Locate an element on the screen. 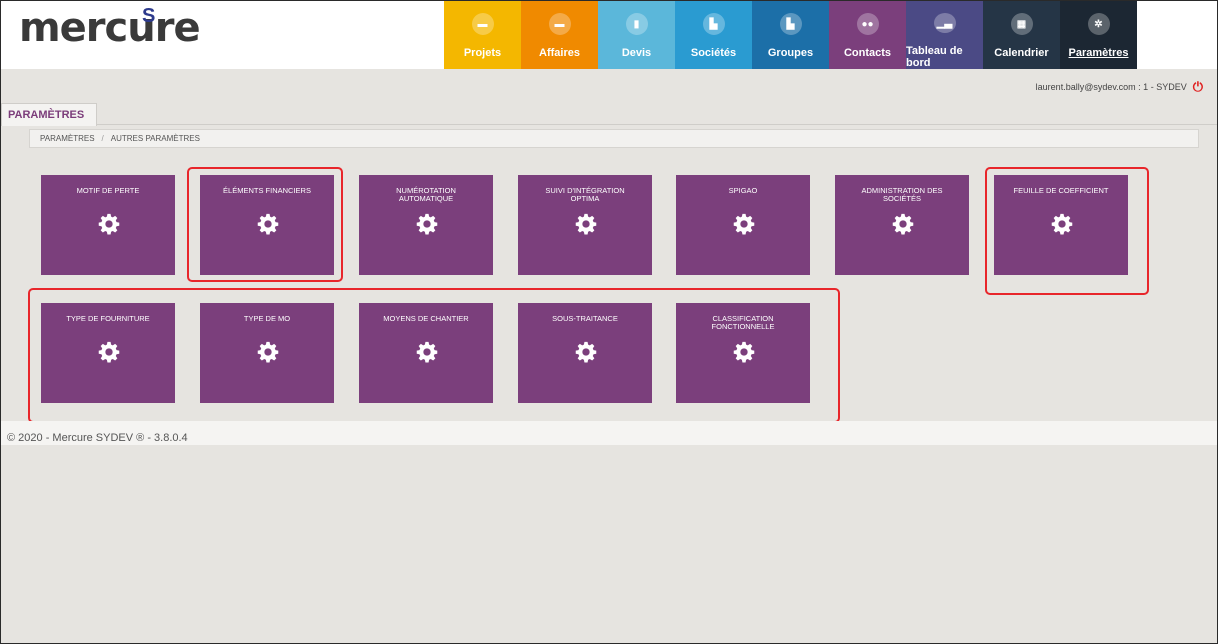  nav-projets: ▬ Projets is located at coordinates (482, 35).